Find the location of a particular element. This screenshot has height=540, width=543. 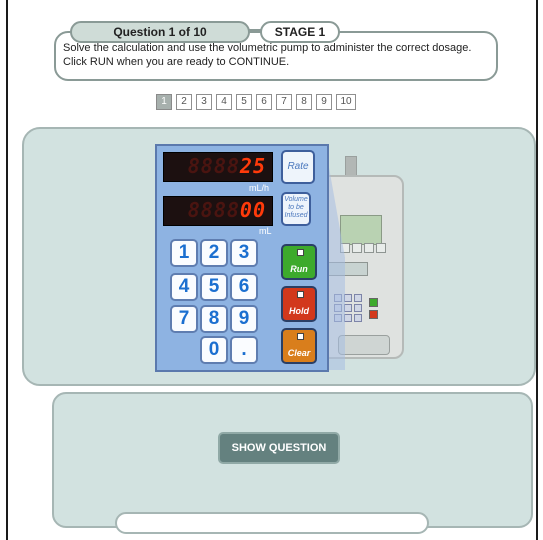

question-counter-tab: Question 1 of 10 is located at coordinates (160, 32).